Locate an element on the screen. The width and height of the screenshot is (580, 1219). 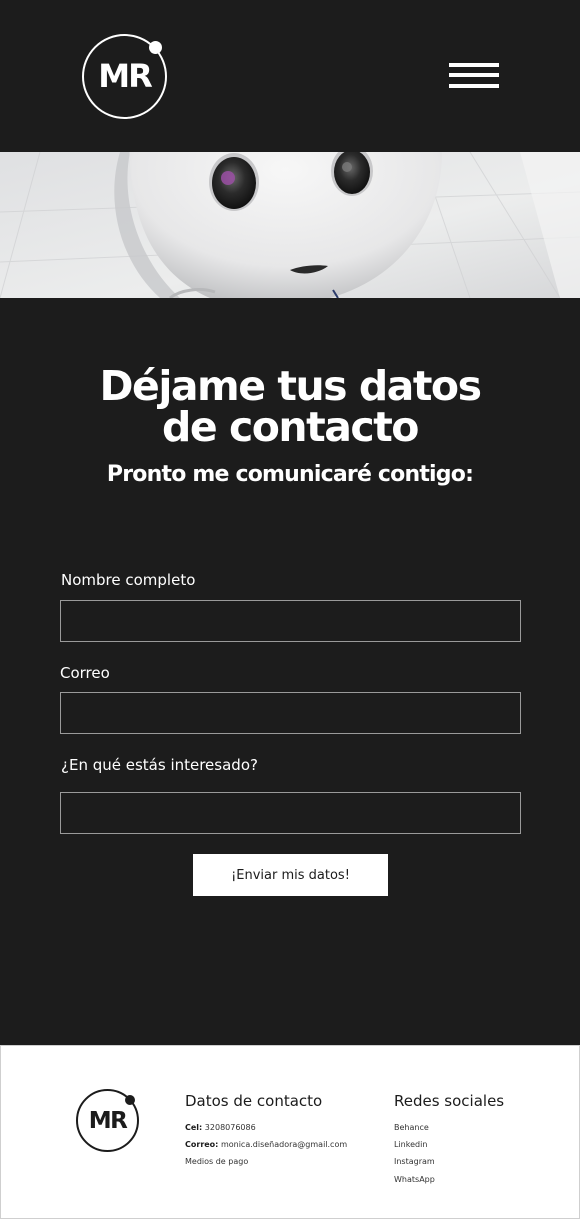
whatsapp-link: WhatsApp is located at coordinates (414, 1179).